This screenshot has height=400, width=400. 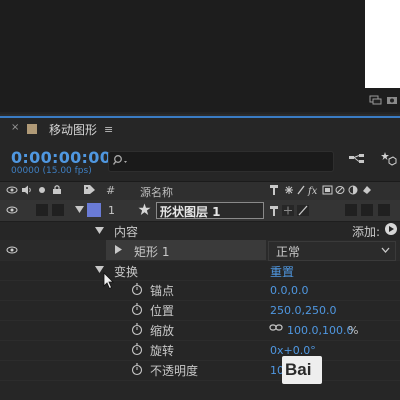 What do you see at coordinates (126, 272) in the screenshot?
I see `transform-label: 变换` at bounding box center [126, 272].